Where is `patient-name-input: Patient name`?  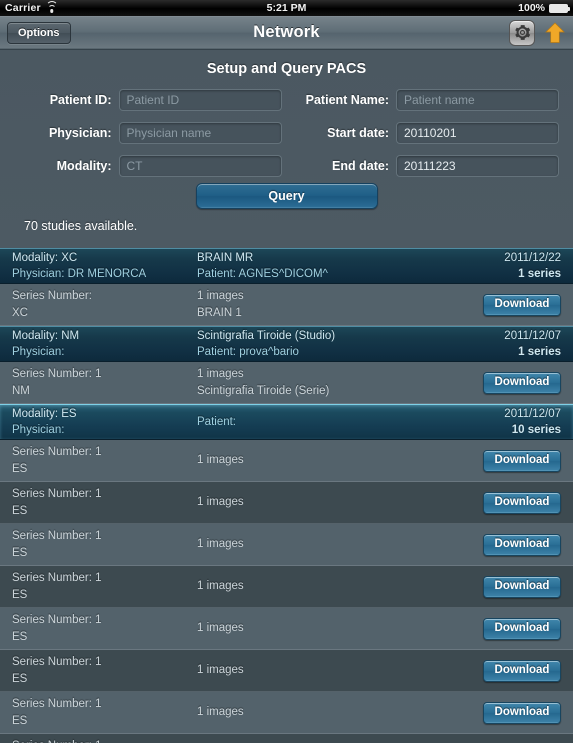 patient-name-input: Patient name is located at coordinates (477, 100).